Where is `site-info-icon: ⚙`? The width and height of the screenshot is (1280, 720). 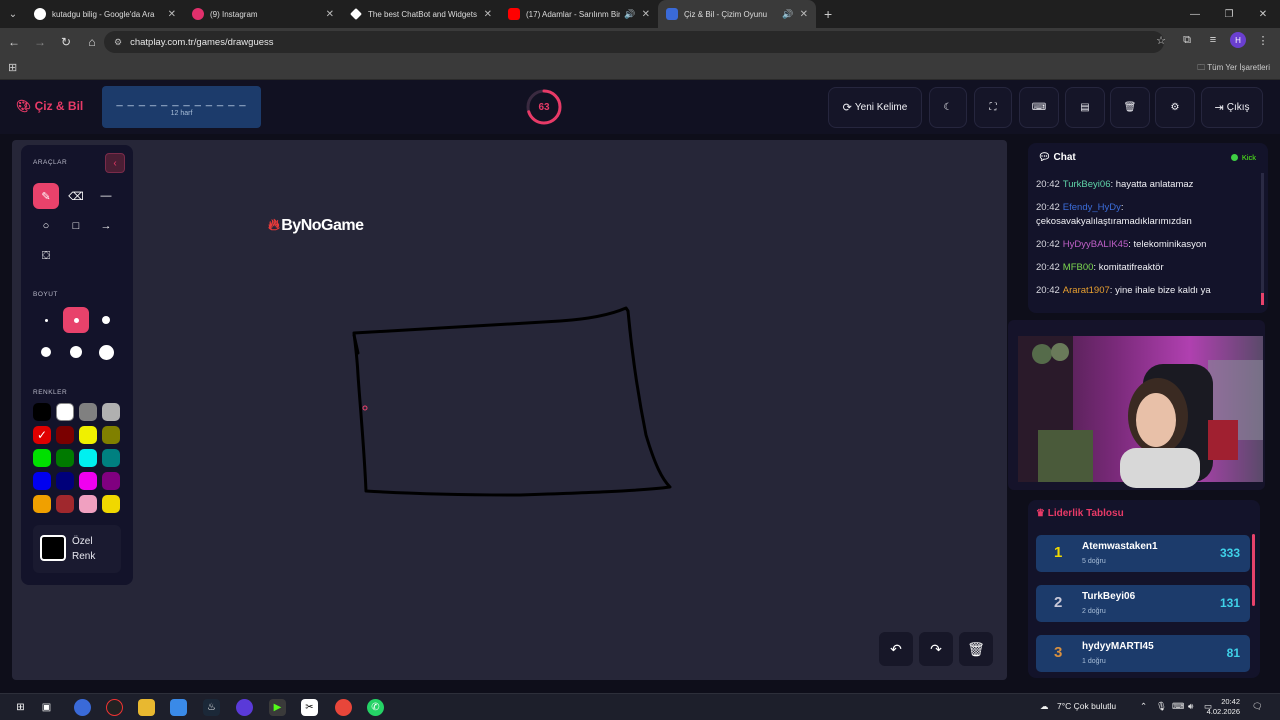 site-info-icon: ⚙ is located at coordinates (118, 42).